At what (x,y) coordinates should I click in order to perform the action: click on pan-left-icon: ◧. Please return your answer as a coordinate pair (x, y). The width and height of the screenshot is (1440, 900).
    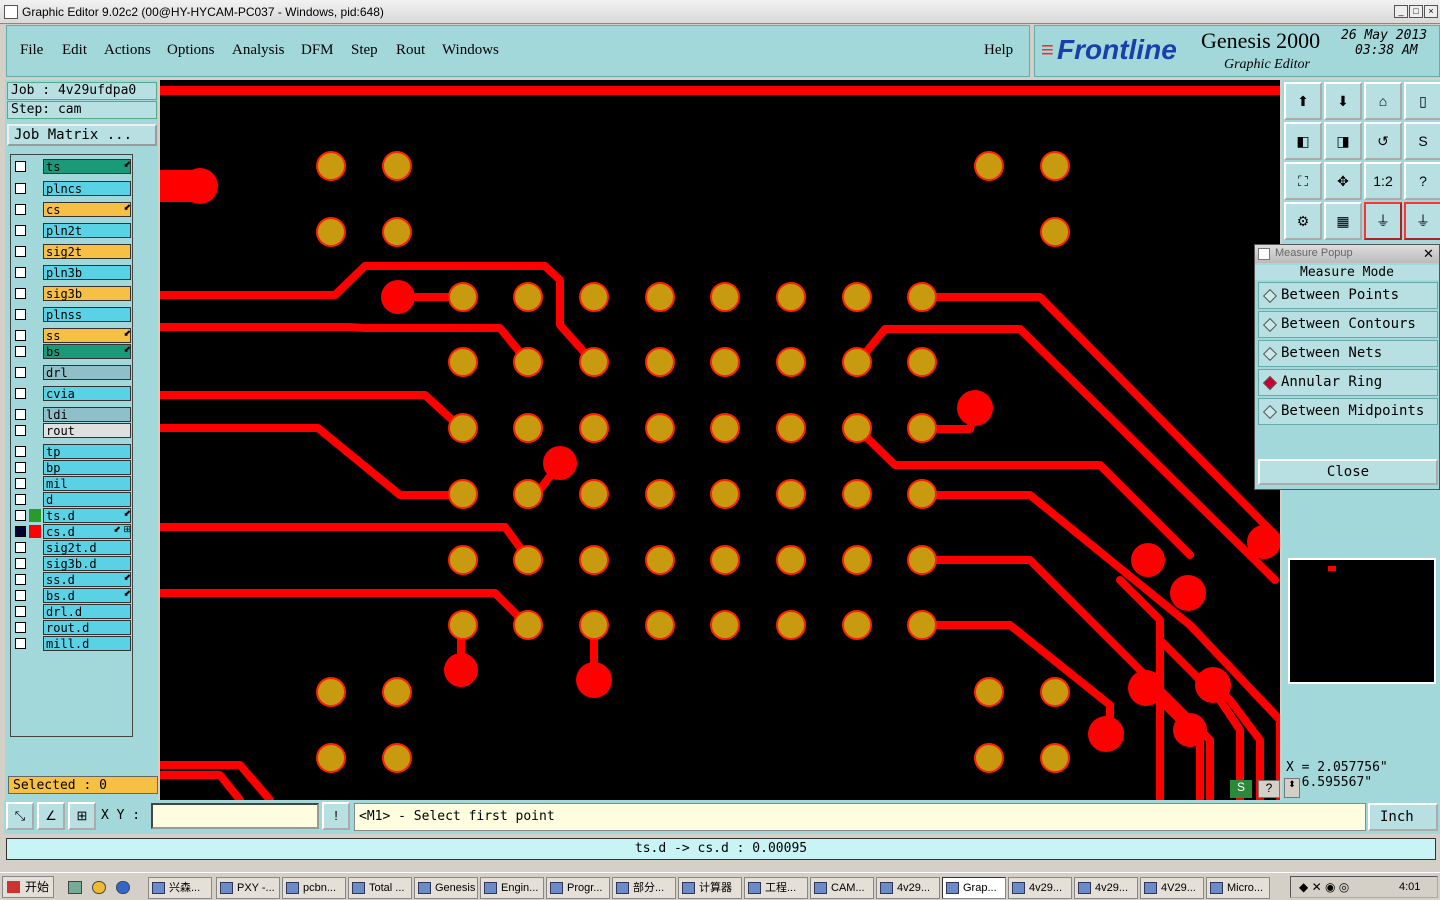
    Looking at the image, I should click on (1303, 141).